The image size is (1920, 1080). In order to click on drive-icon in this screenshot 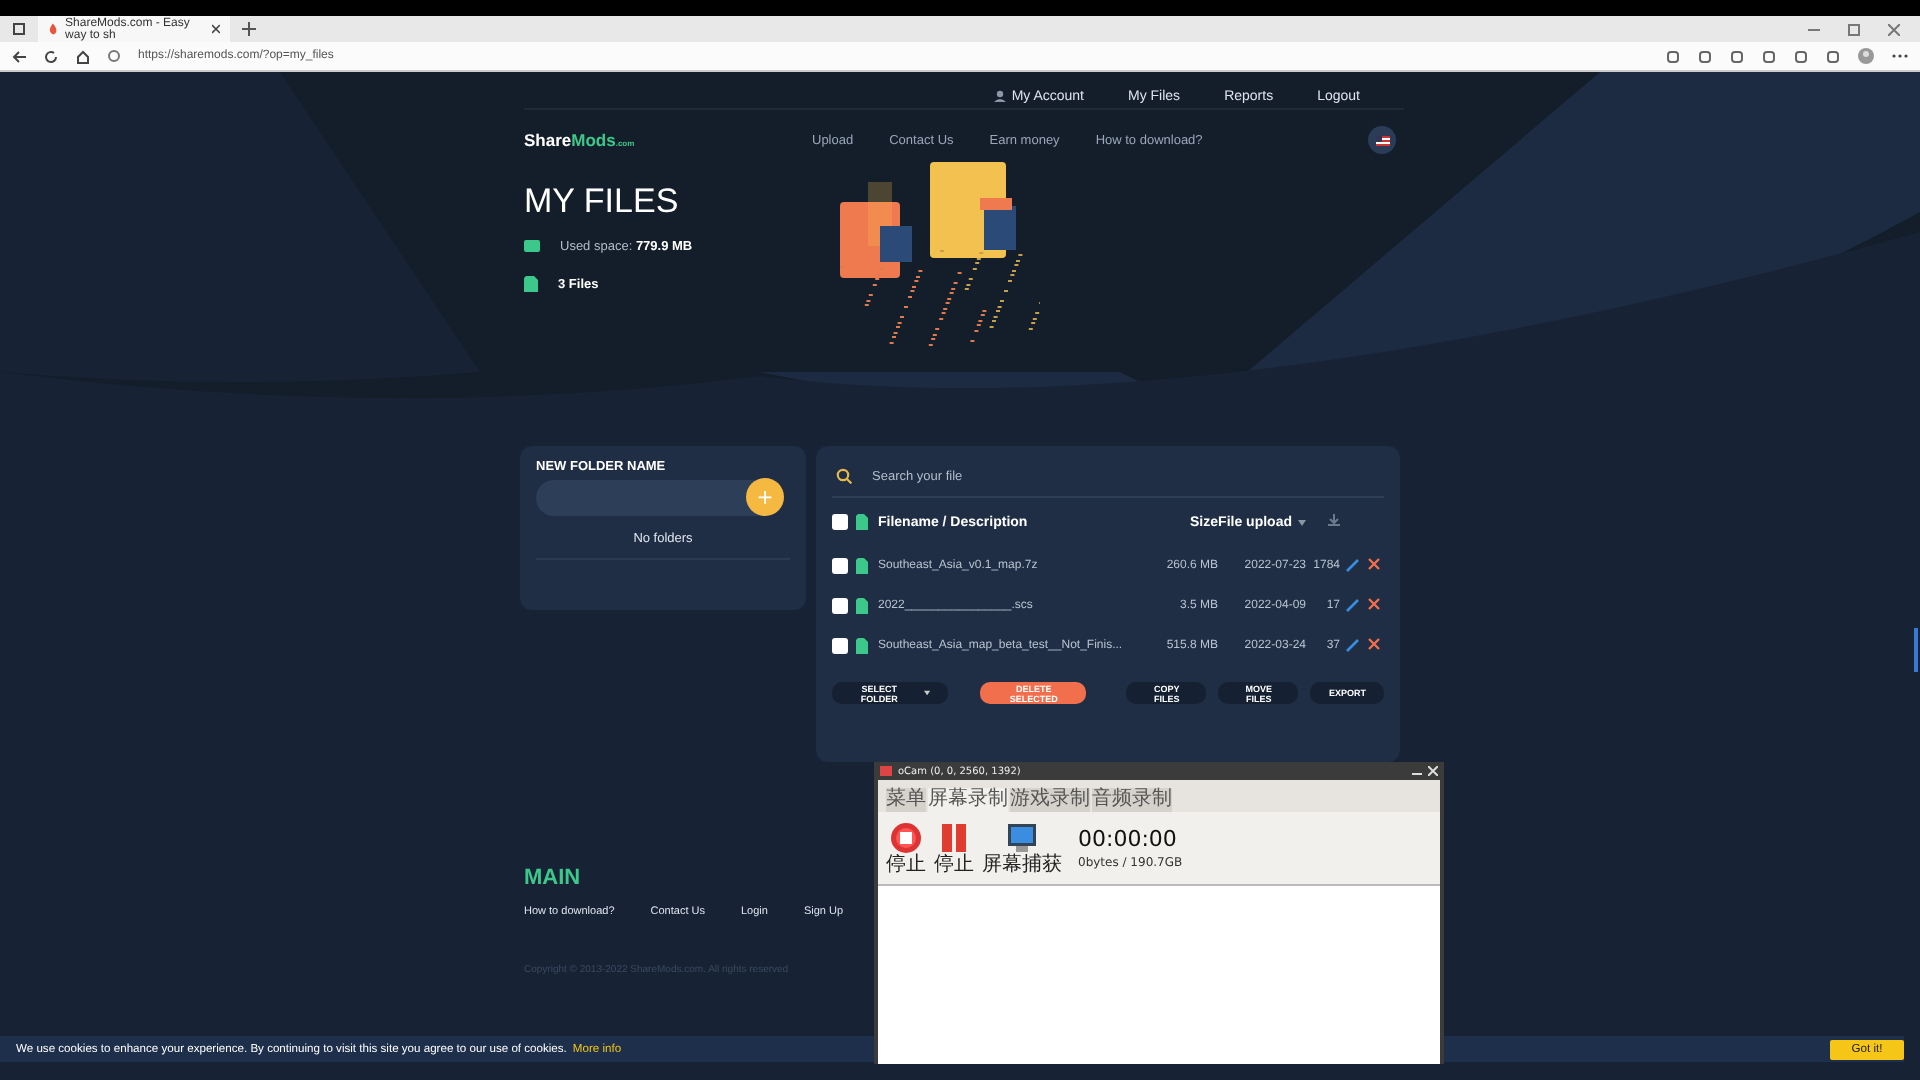, I will do `click(532, 246)`.